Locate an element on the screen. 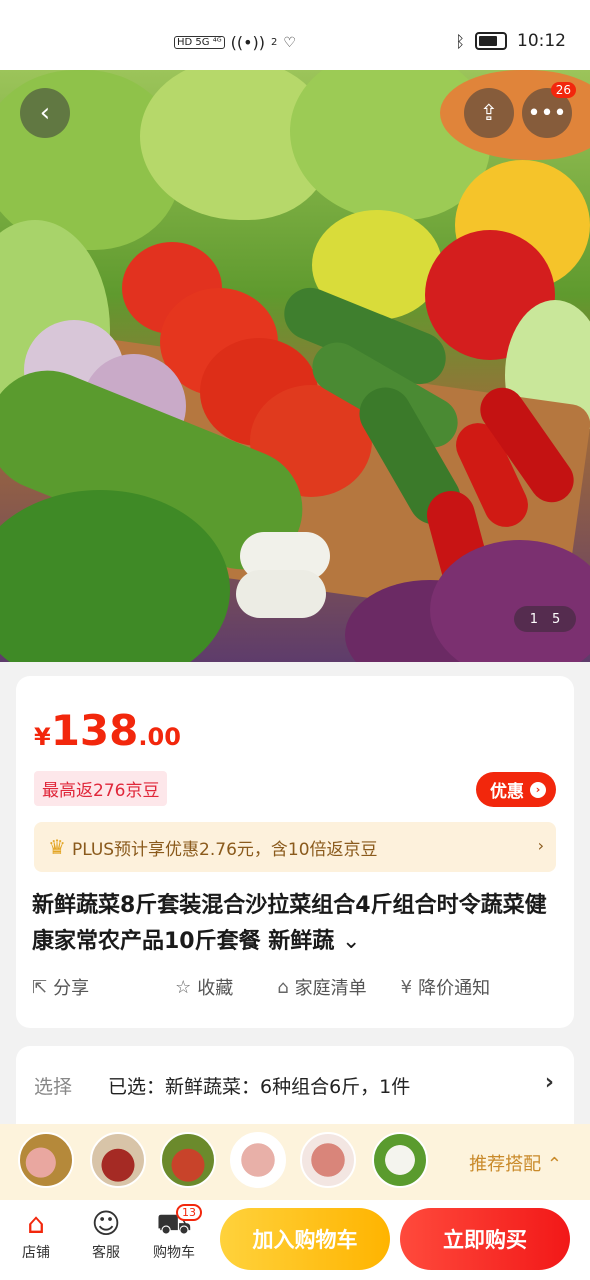  image-pager: 1 5 is located at coordinates (545, 619).